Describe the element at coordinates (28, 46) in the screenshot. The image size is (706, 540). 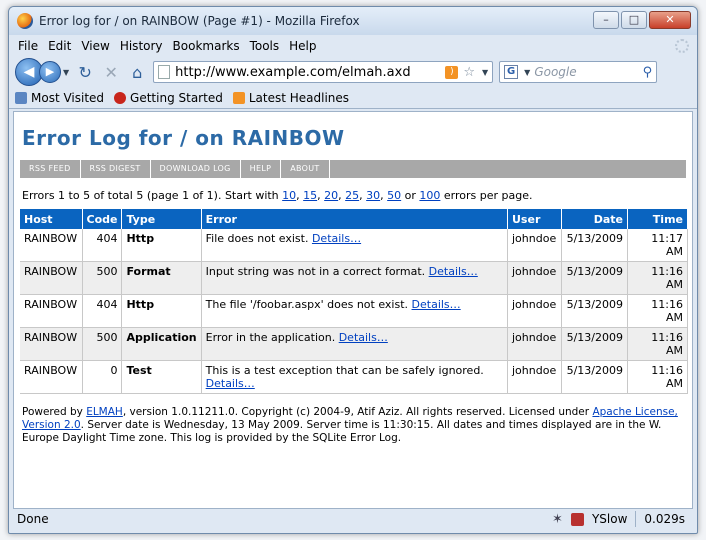
I see `menu-file: File` at that location.